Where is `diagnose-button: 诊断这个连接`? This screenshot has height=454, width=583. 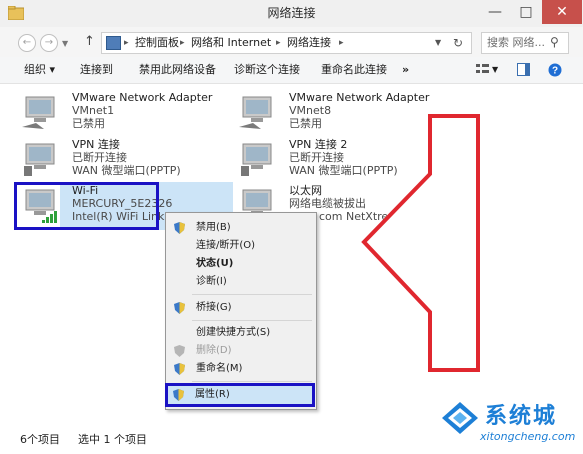 diagnose-button: 诊断这个连接 is located at coordinates (267, 70).